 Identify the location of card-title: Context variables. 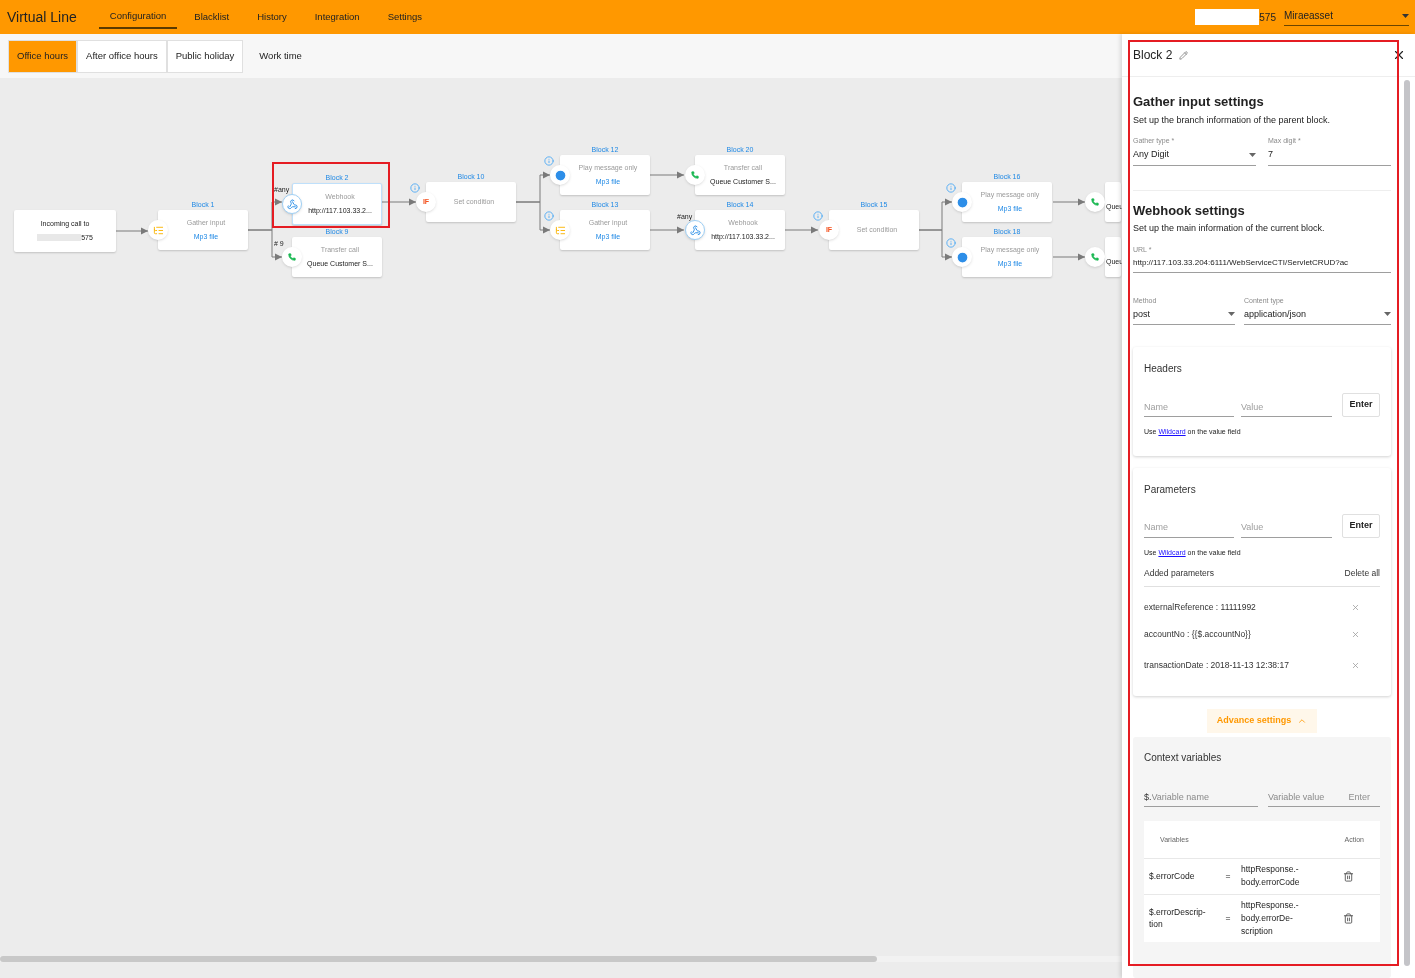
(1183, 757).